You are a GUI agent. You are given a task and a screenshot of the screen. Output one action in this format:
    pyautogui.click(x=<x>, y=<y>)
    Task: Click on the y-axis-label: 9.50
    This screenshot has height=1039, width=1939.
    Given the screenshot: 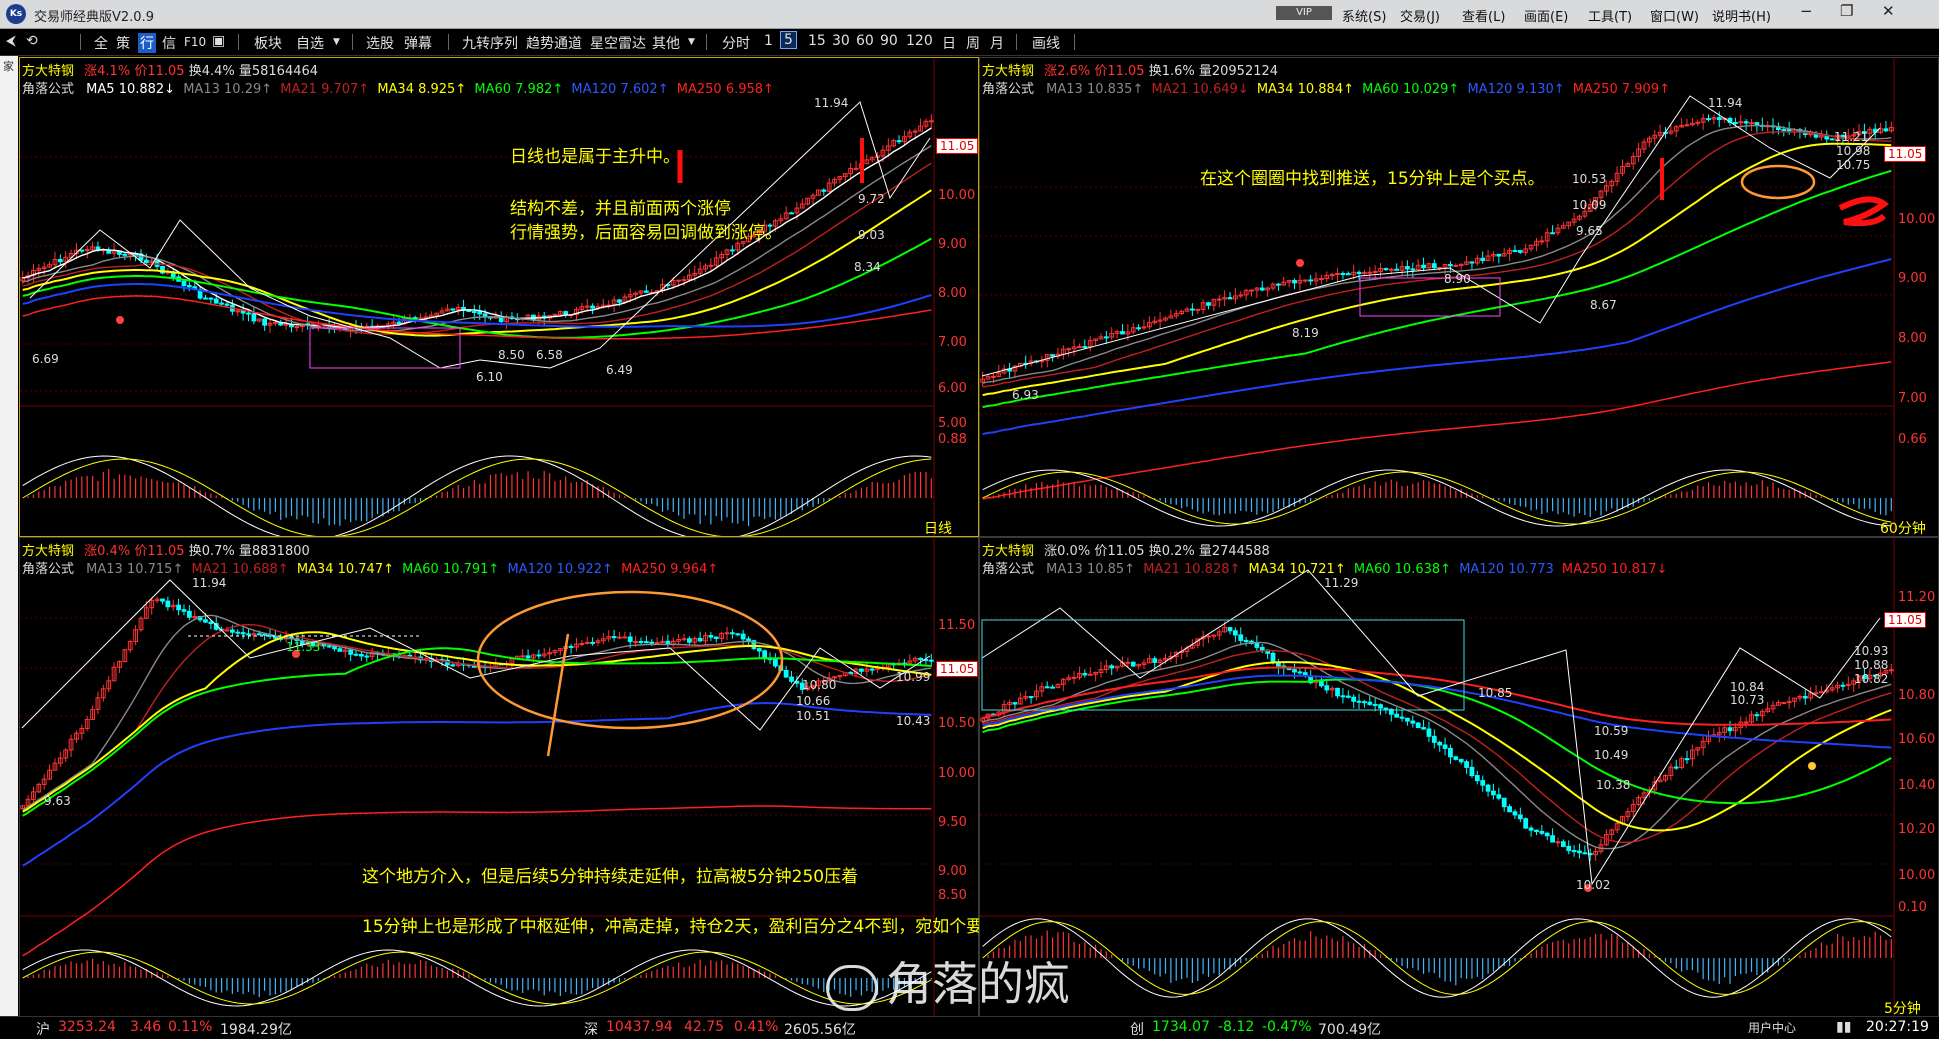 What is the action you would take?
    pyautogui.click(x=952, y=822)
    